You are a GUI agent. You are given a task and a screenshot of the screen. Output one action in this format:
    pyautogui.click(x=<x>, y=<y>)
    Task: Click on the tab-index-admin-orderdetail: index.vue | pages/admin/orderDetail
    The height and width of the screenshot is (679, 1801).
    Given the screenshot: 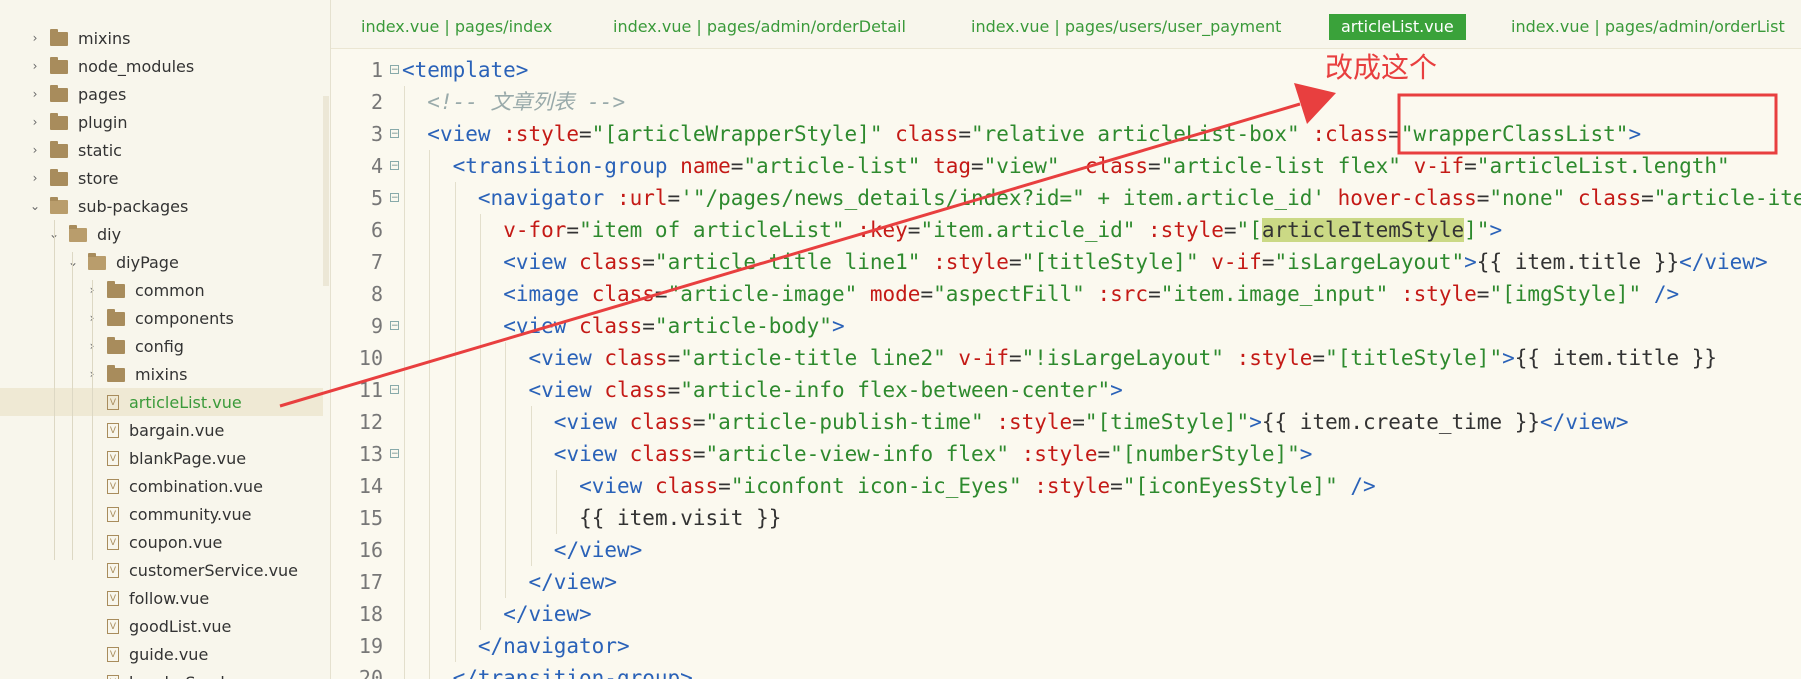 What is the action you would take?
    pyautogui.click(x=759, y=27)
    